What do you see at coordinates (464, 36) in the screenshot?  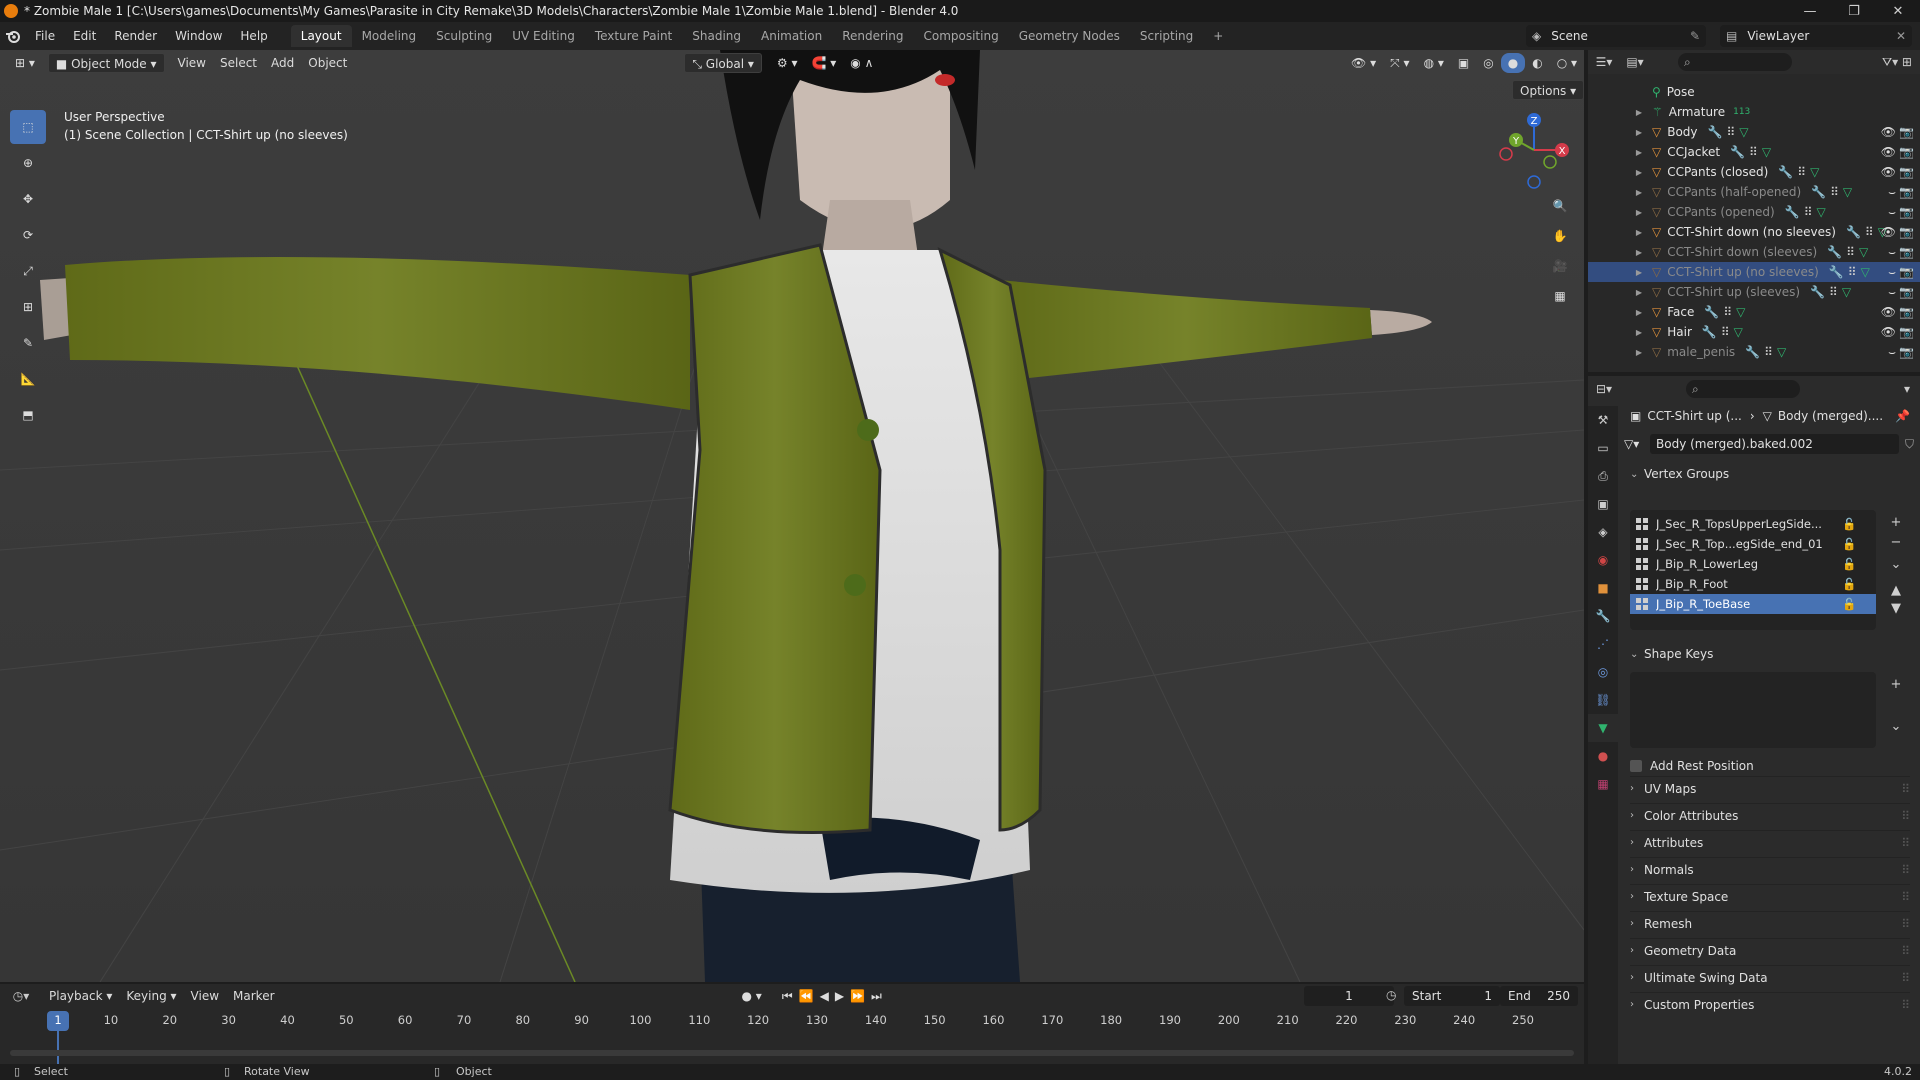 I see `tab-sculpting: Sculpting` at bounding box center [464, 36].